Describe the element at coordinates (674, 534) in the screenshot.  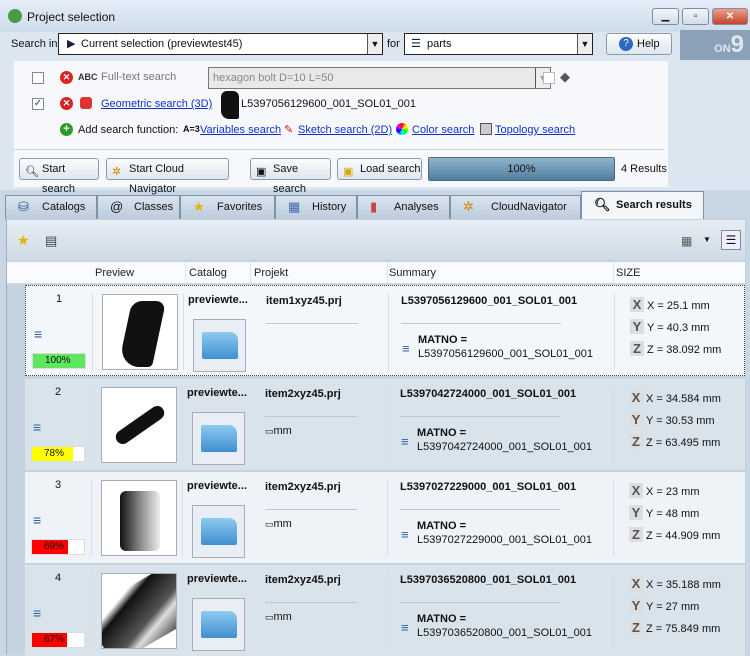
I see `size-z: ZZ = 44.909 mm` at that location.